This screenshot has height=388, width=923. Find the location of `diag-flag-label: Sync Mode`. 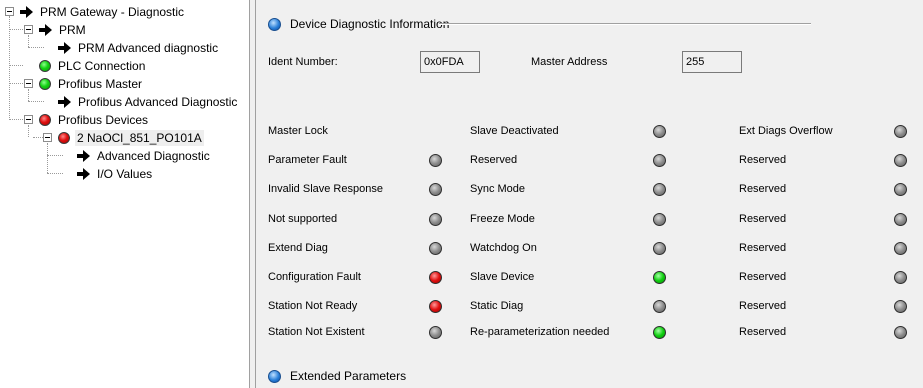

diag-flag-label: Sync Mode is located at coordinates (498, 189).